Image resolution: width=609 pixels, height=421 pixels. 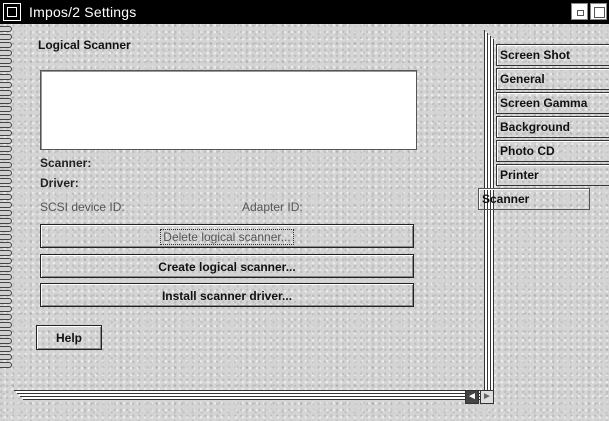 I want to click on notebook-spiral, so click(x=7, y=201).